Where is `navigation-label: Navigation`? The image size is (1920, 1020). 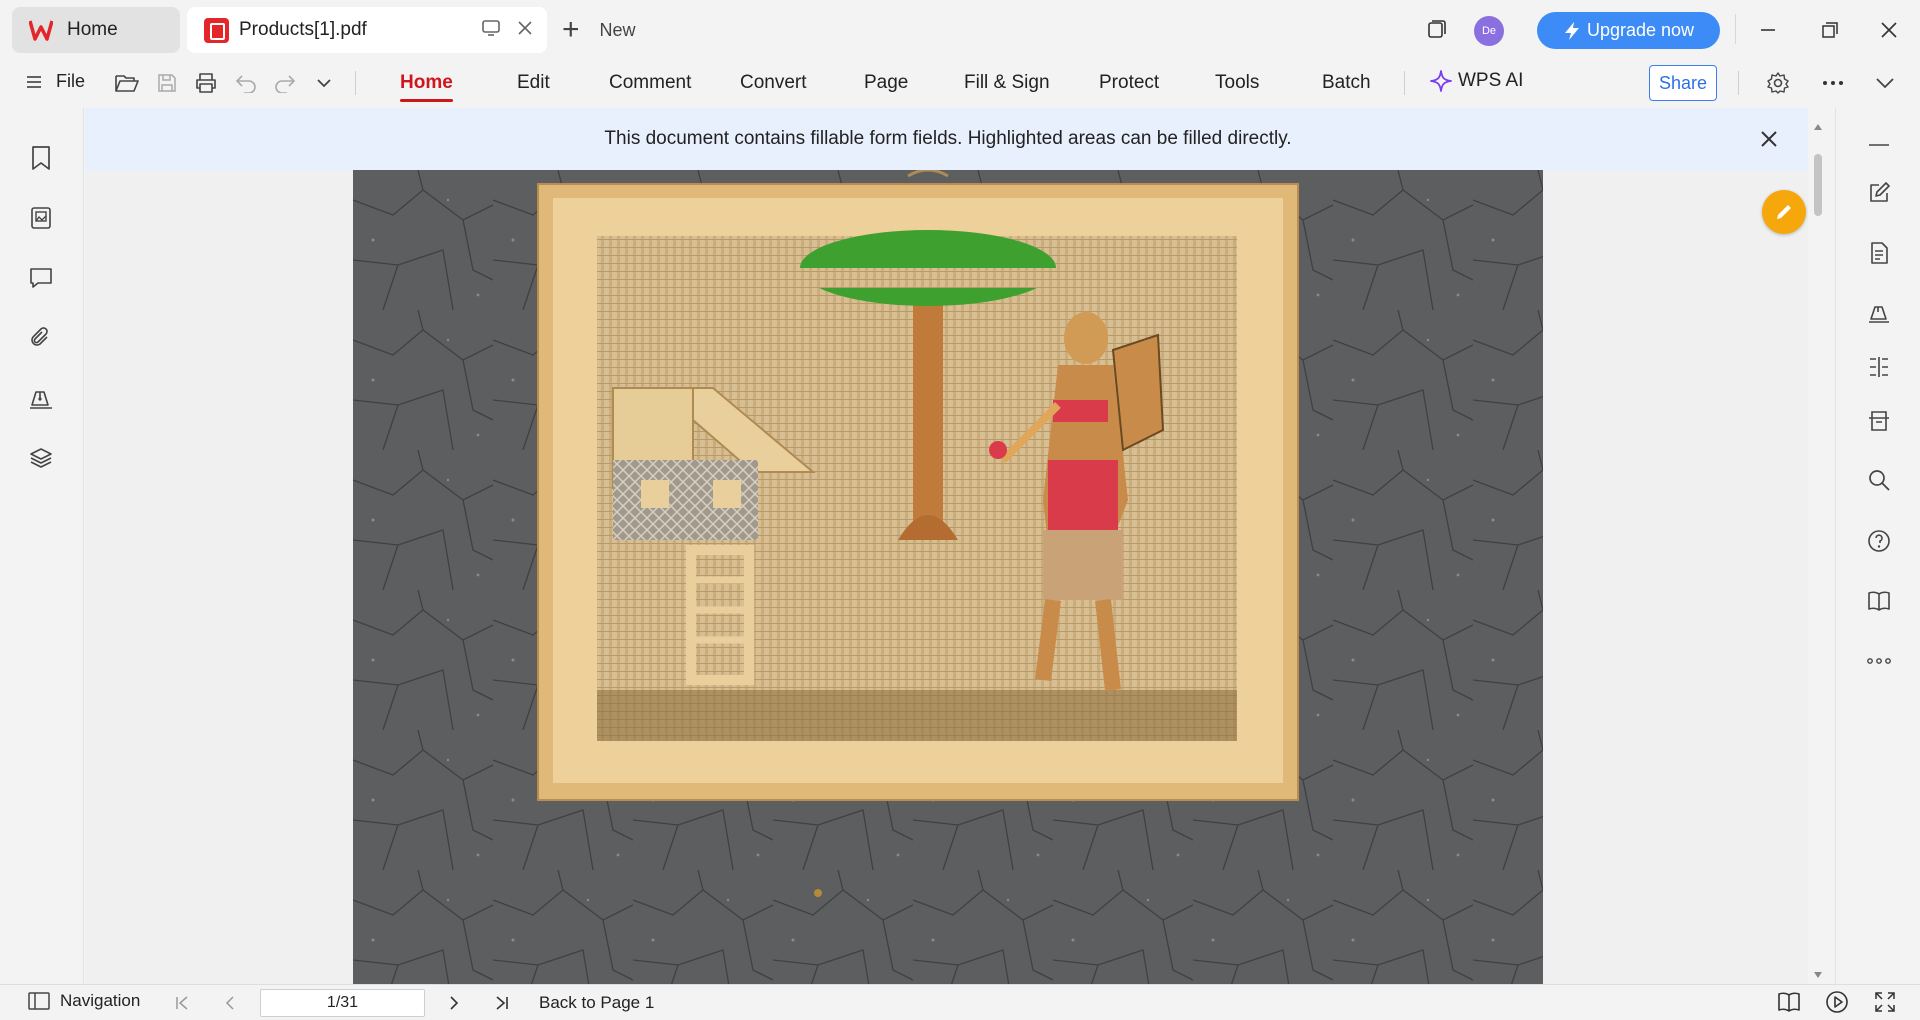 navigation-label: Navigation is located at coordinates (100, 1000).